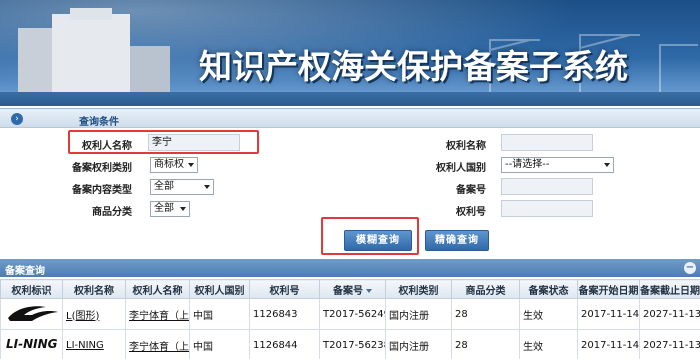  I want to click on right-name-input, so click(547, 142).